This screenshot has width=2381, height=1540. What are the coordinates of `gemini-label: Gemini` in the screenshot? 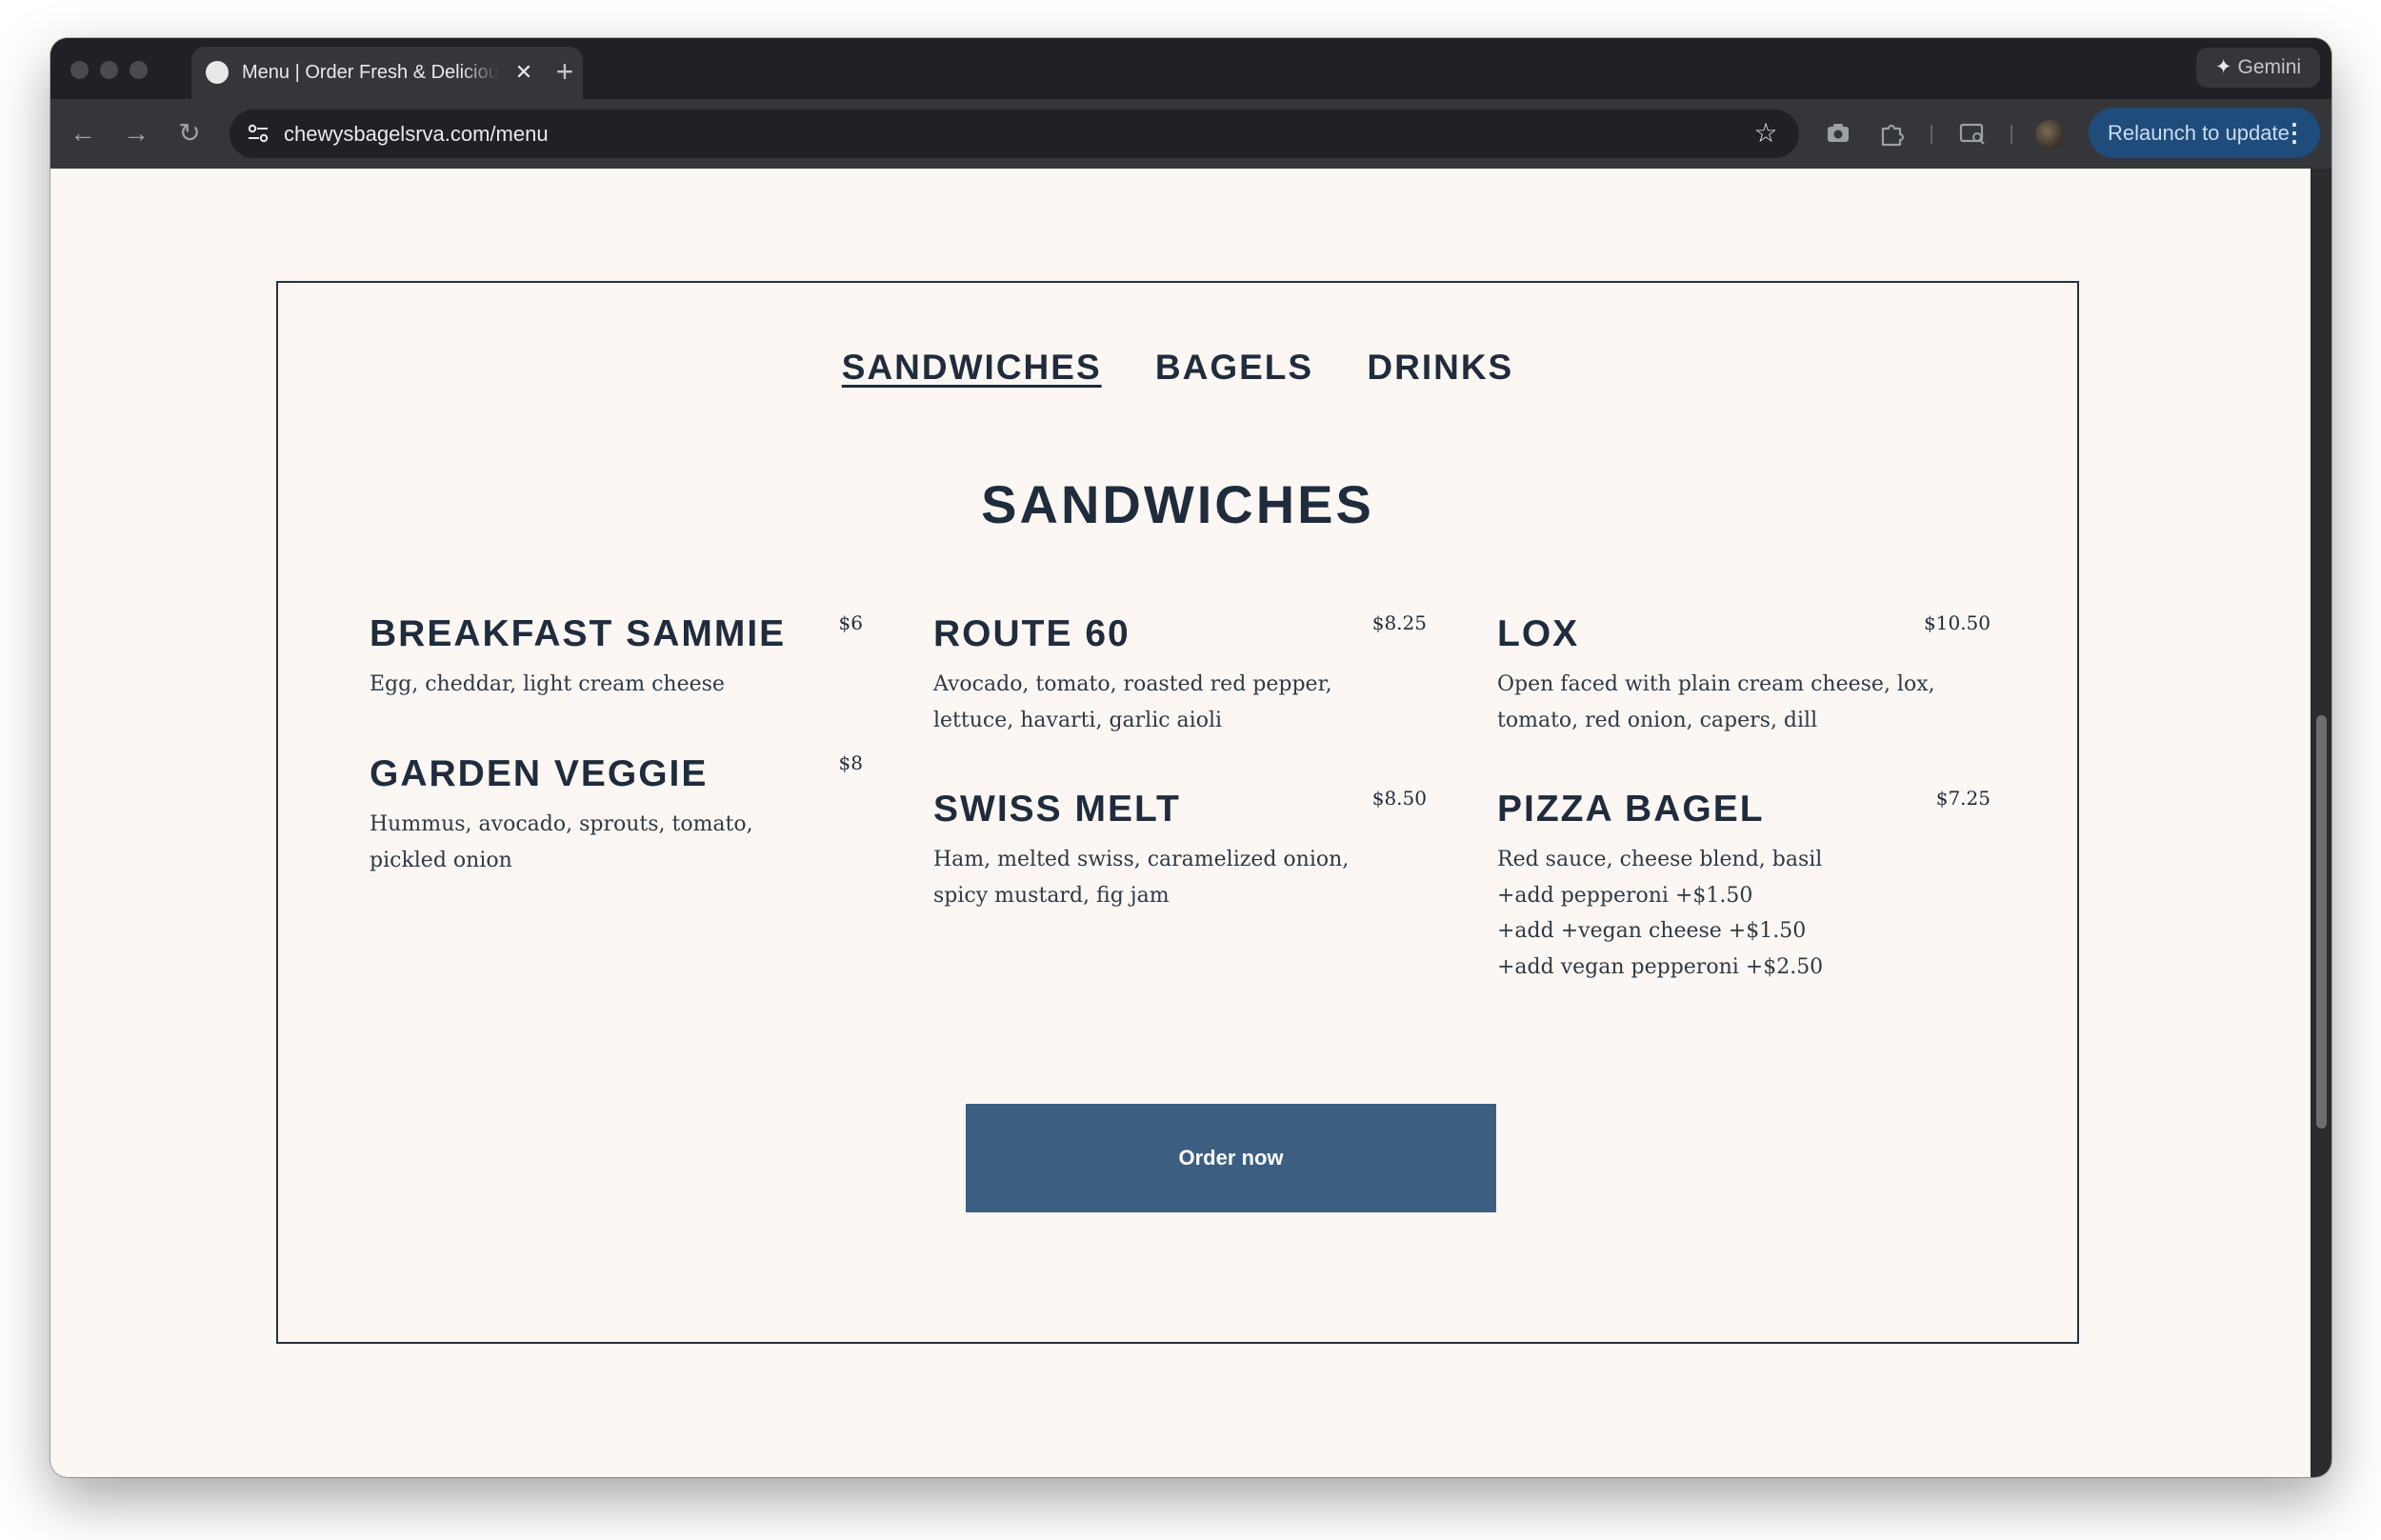 It's located at (2269, 67).